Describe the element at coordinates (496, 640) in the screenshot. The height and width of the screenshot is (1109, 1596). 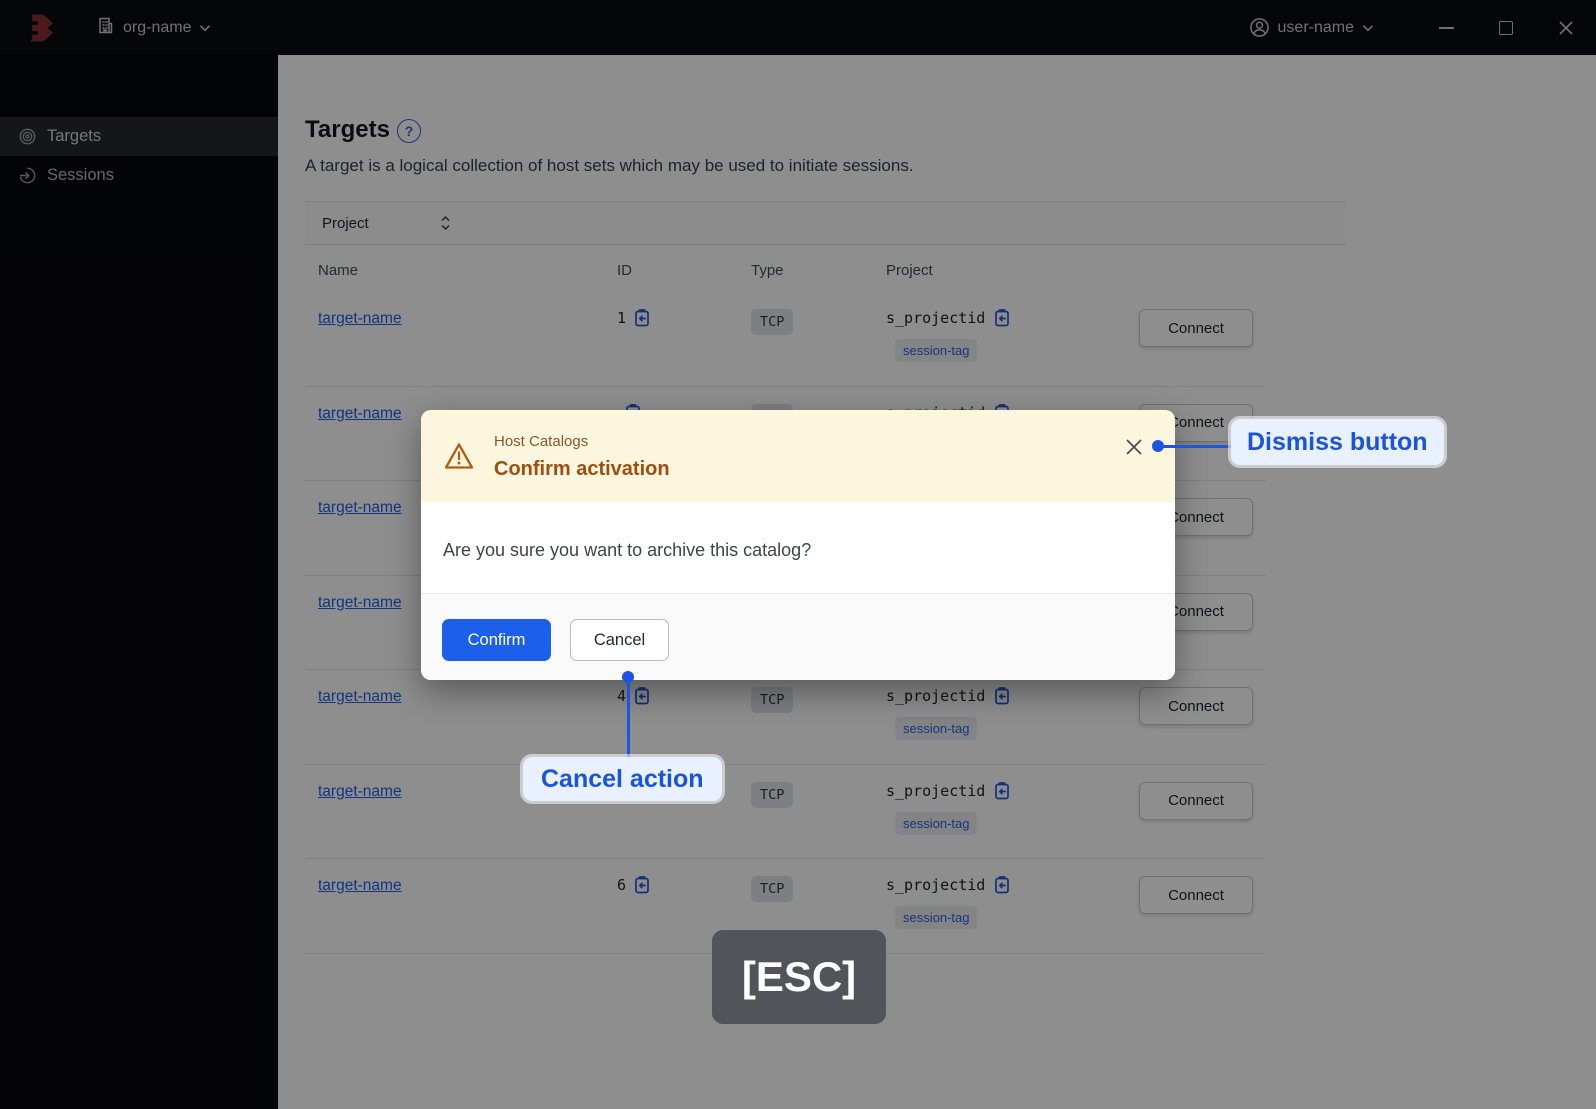
I see `confirm-button: Confirm` at that location.